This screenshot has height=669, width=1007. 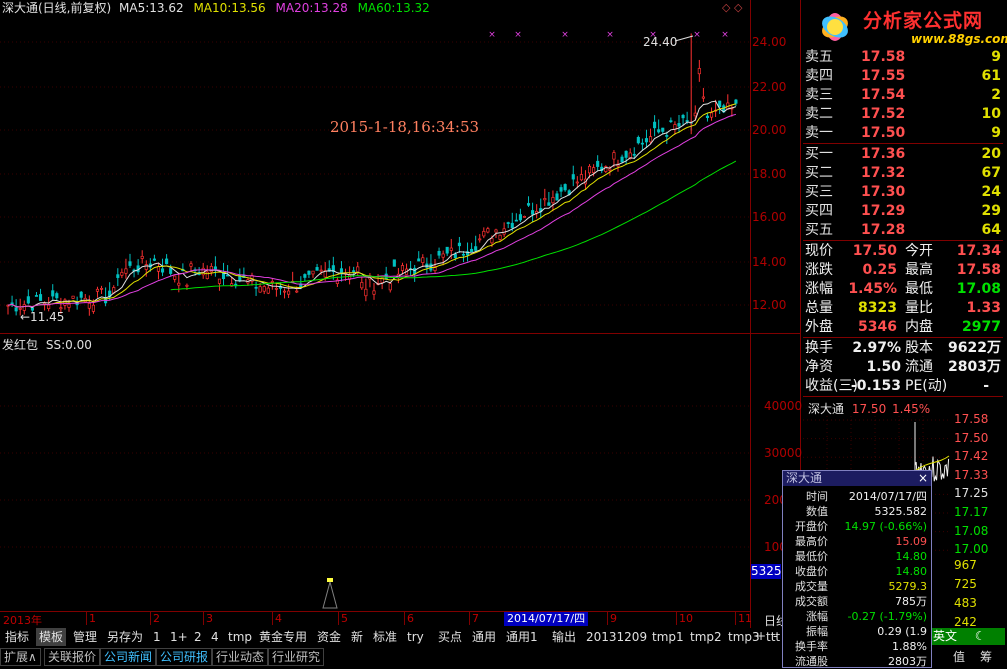 I want to click on stock-title: 深大通(日线,前复权), so click(x=57, y=8).